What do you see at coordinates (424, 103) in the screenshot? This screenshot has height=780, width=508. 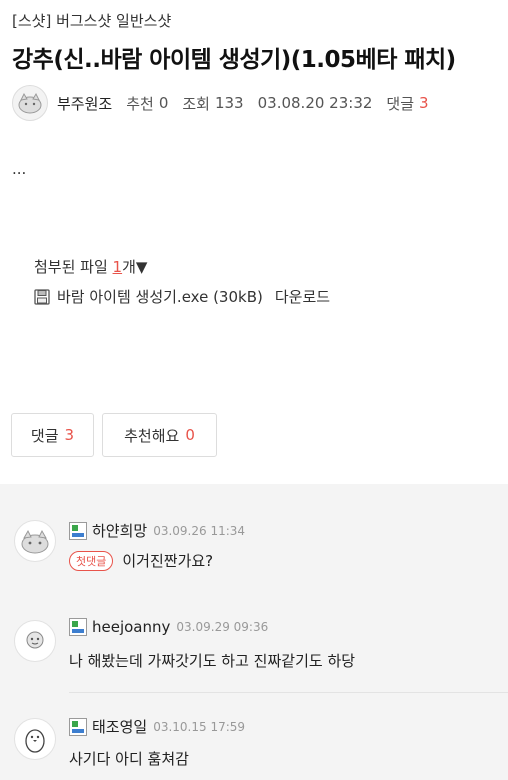 I see `comments-count: 3` at bounding box center [424, 103].